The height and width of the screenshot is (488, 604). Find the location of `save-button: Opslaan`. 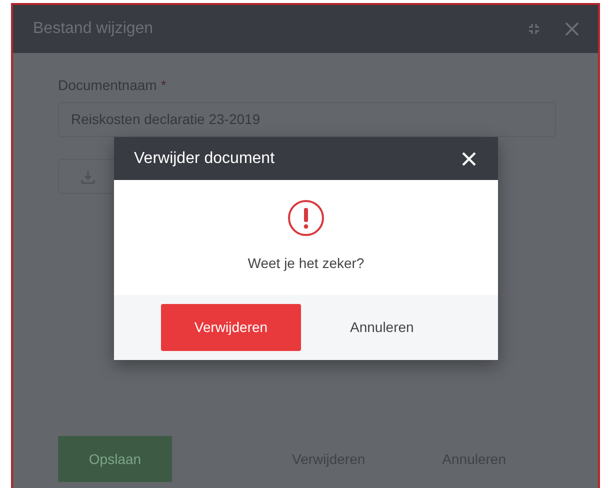

save-button: Opslaan is located at coordinates (115, 459).